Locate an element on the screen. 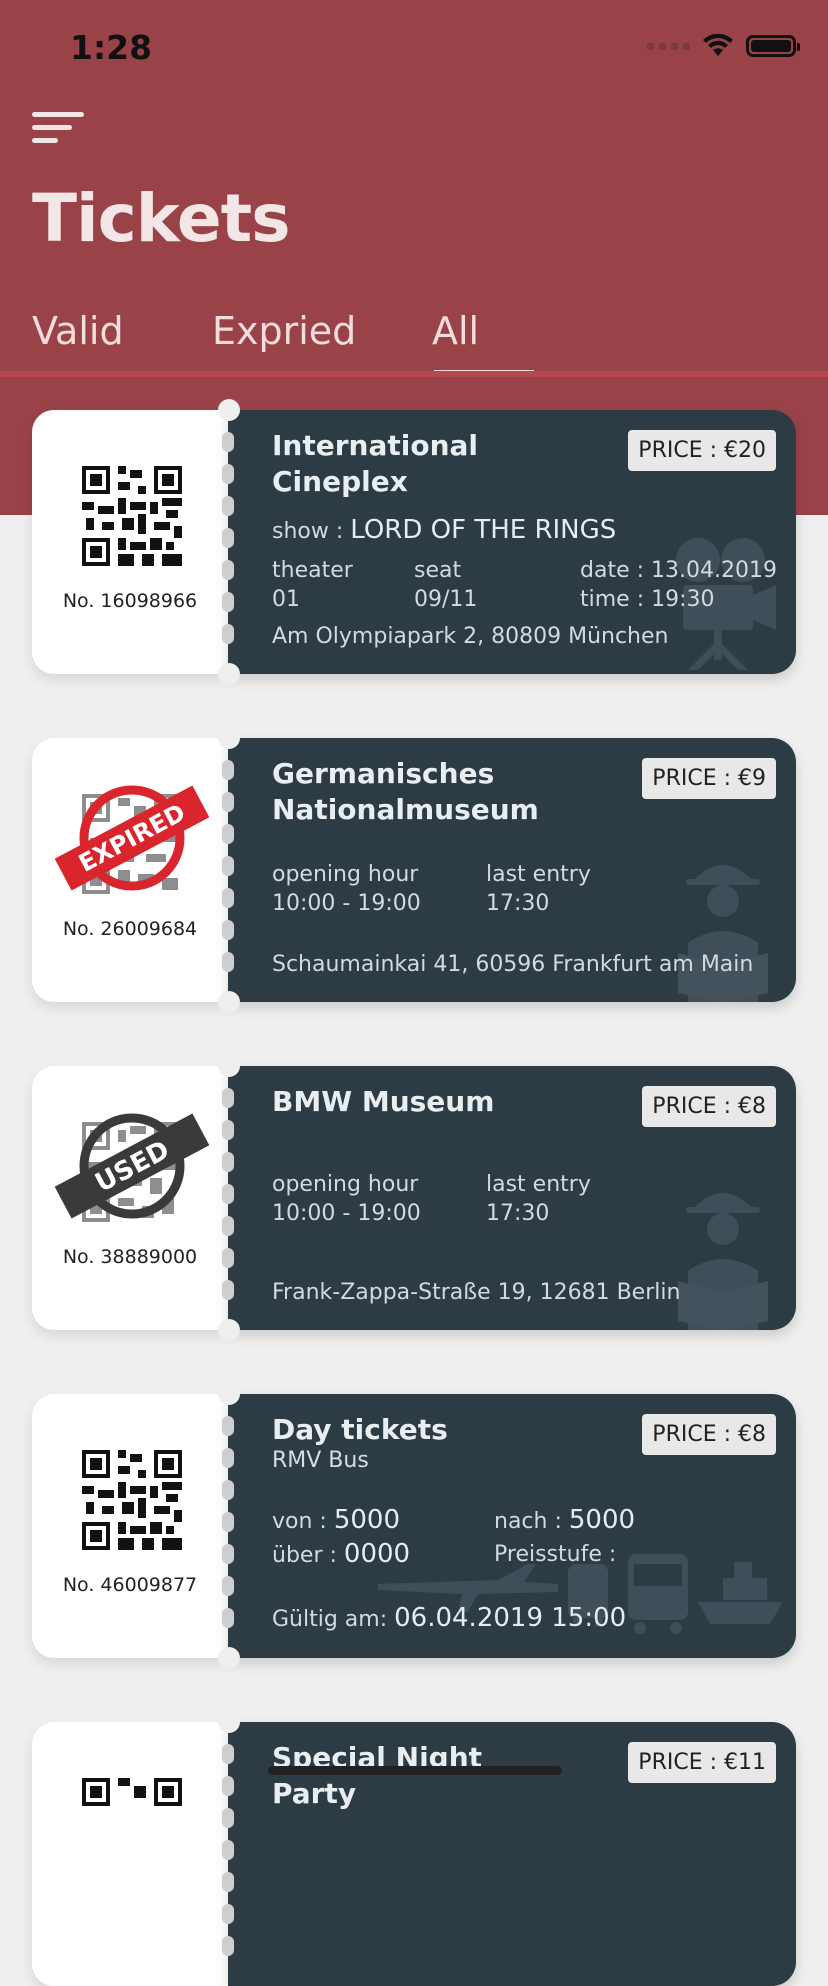 This screenshot has height=1986, width=828. preisstufe-row: Preisstufe : is located at coordinates (555, 1554).